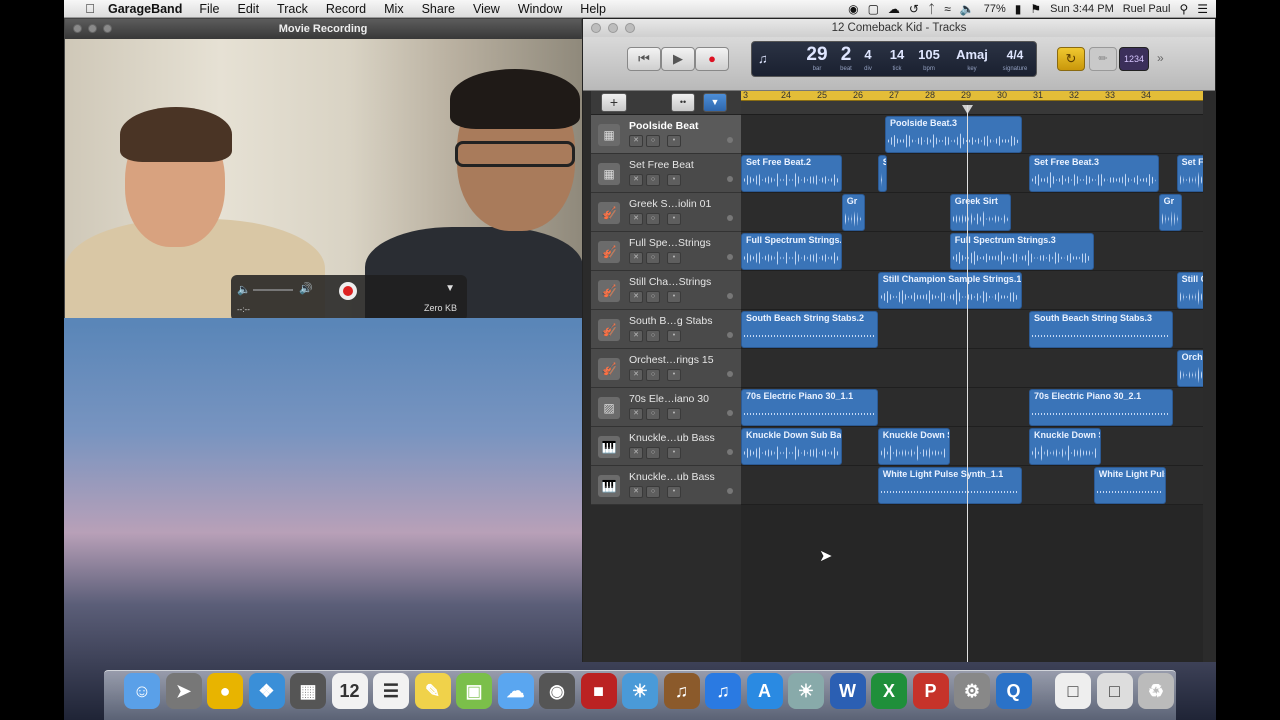 This screenshot has width=1280, height=720. Describe the element at coordinates (613, 28) in the screenshot. I see `gb-minimize-icon` at that location.